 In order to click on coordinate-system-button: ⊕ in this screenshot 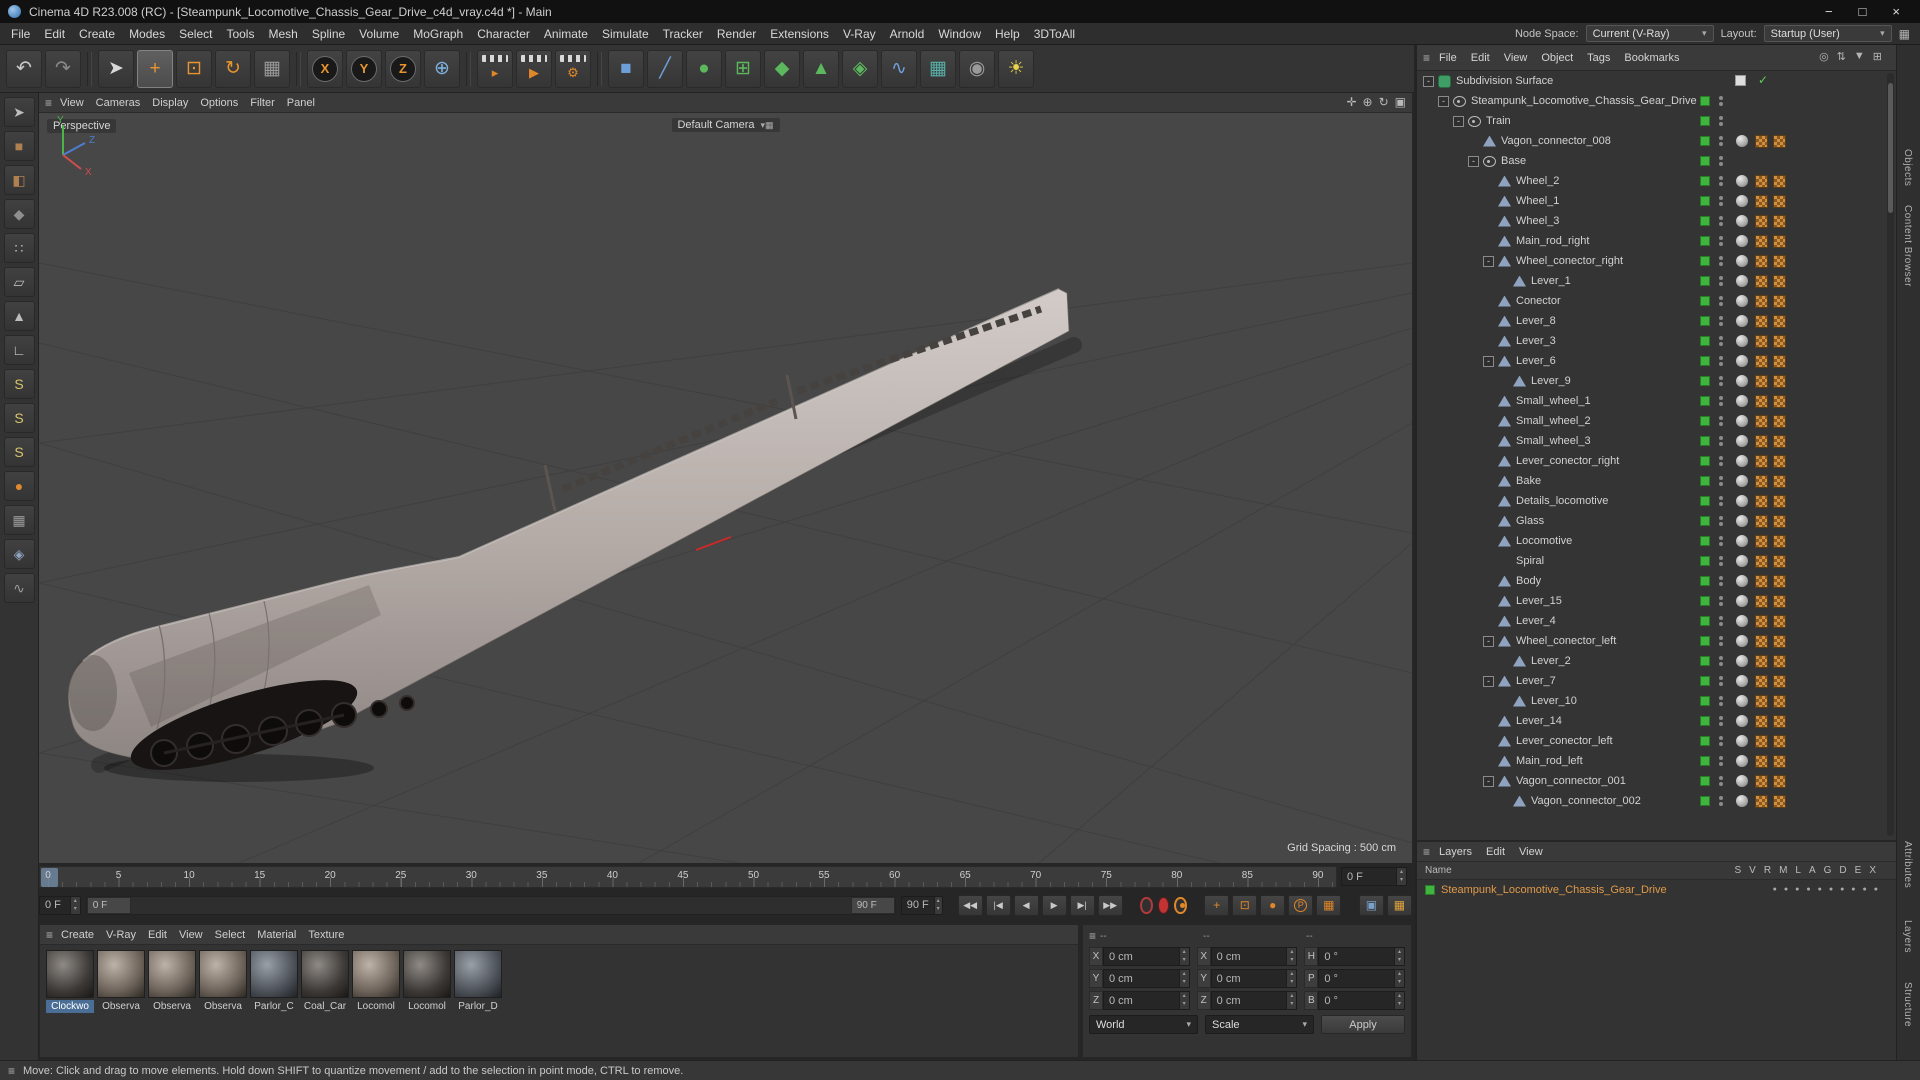, I will do `click(442, 68)`.